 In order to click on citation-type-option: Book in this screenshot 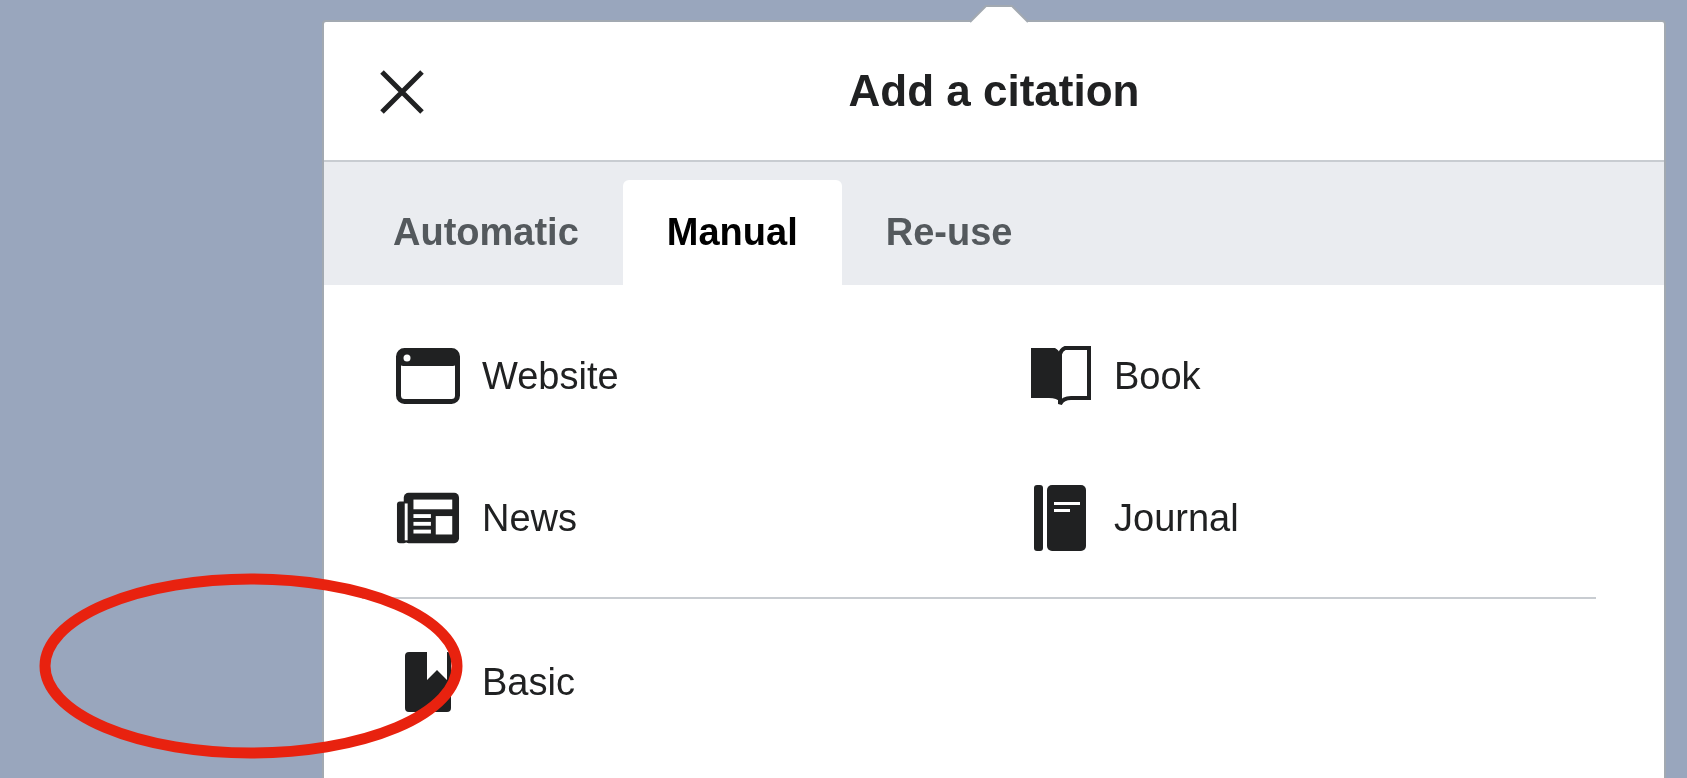, I will do `click(1097, 376)`.